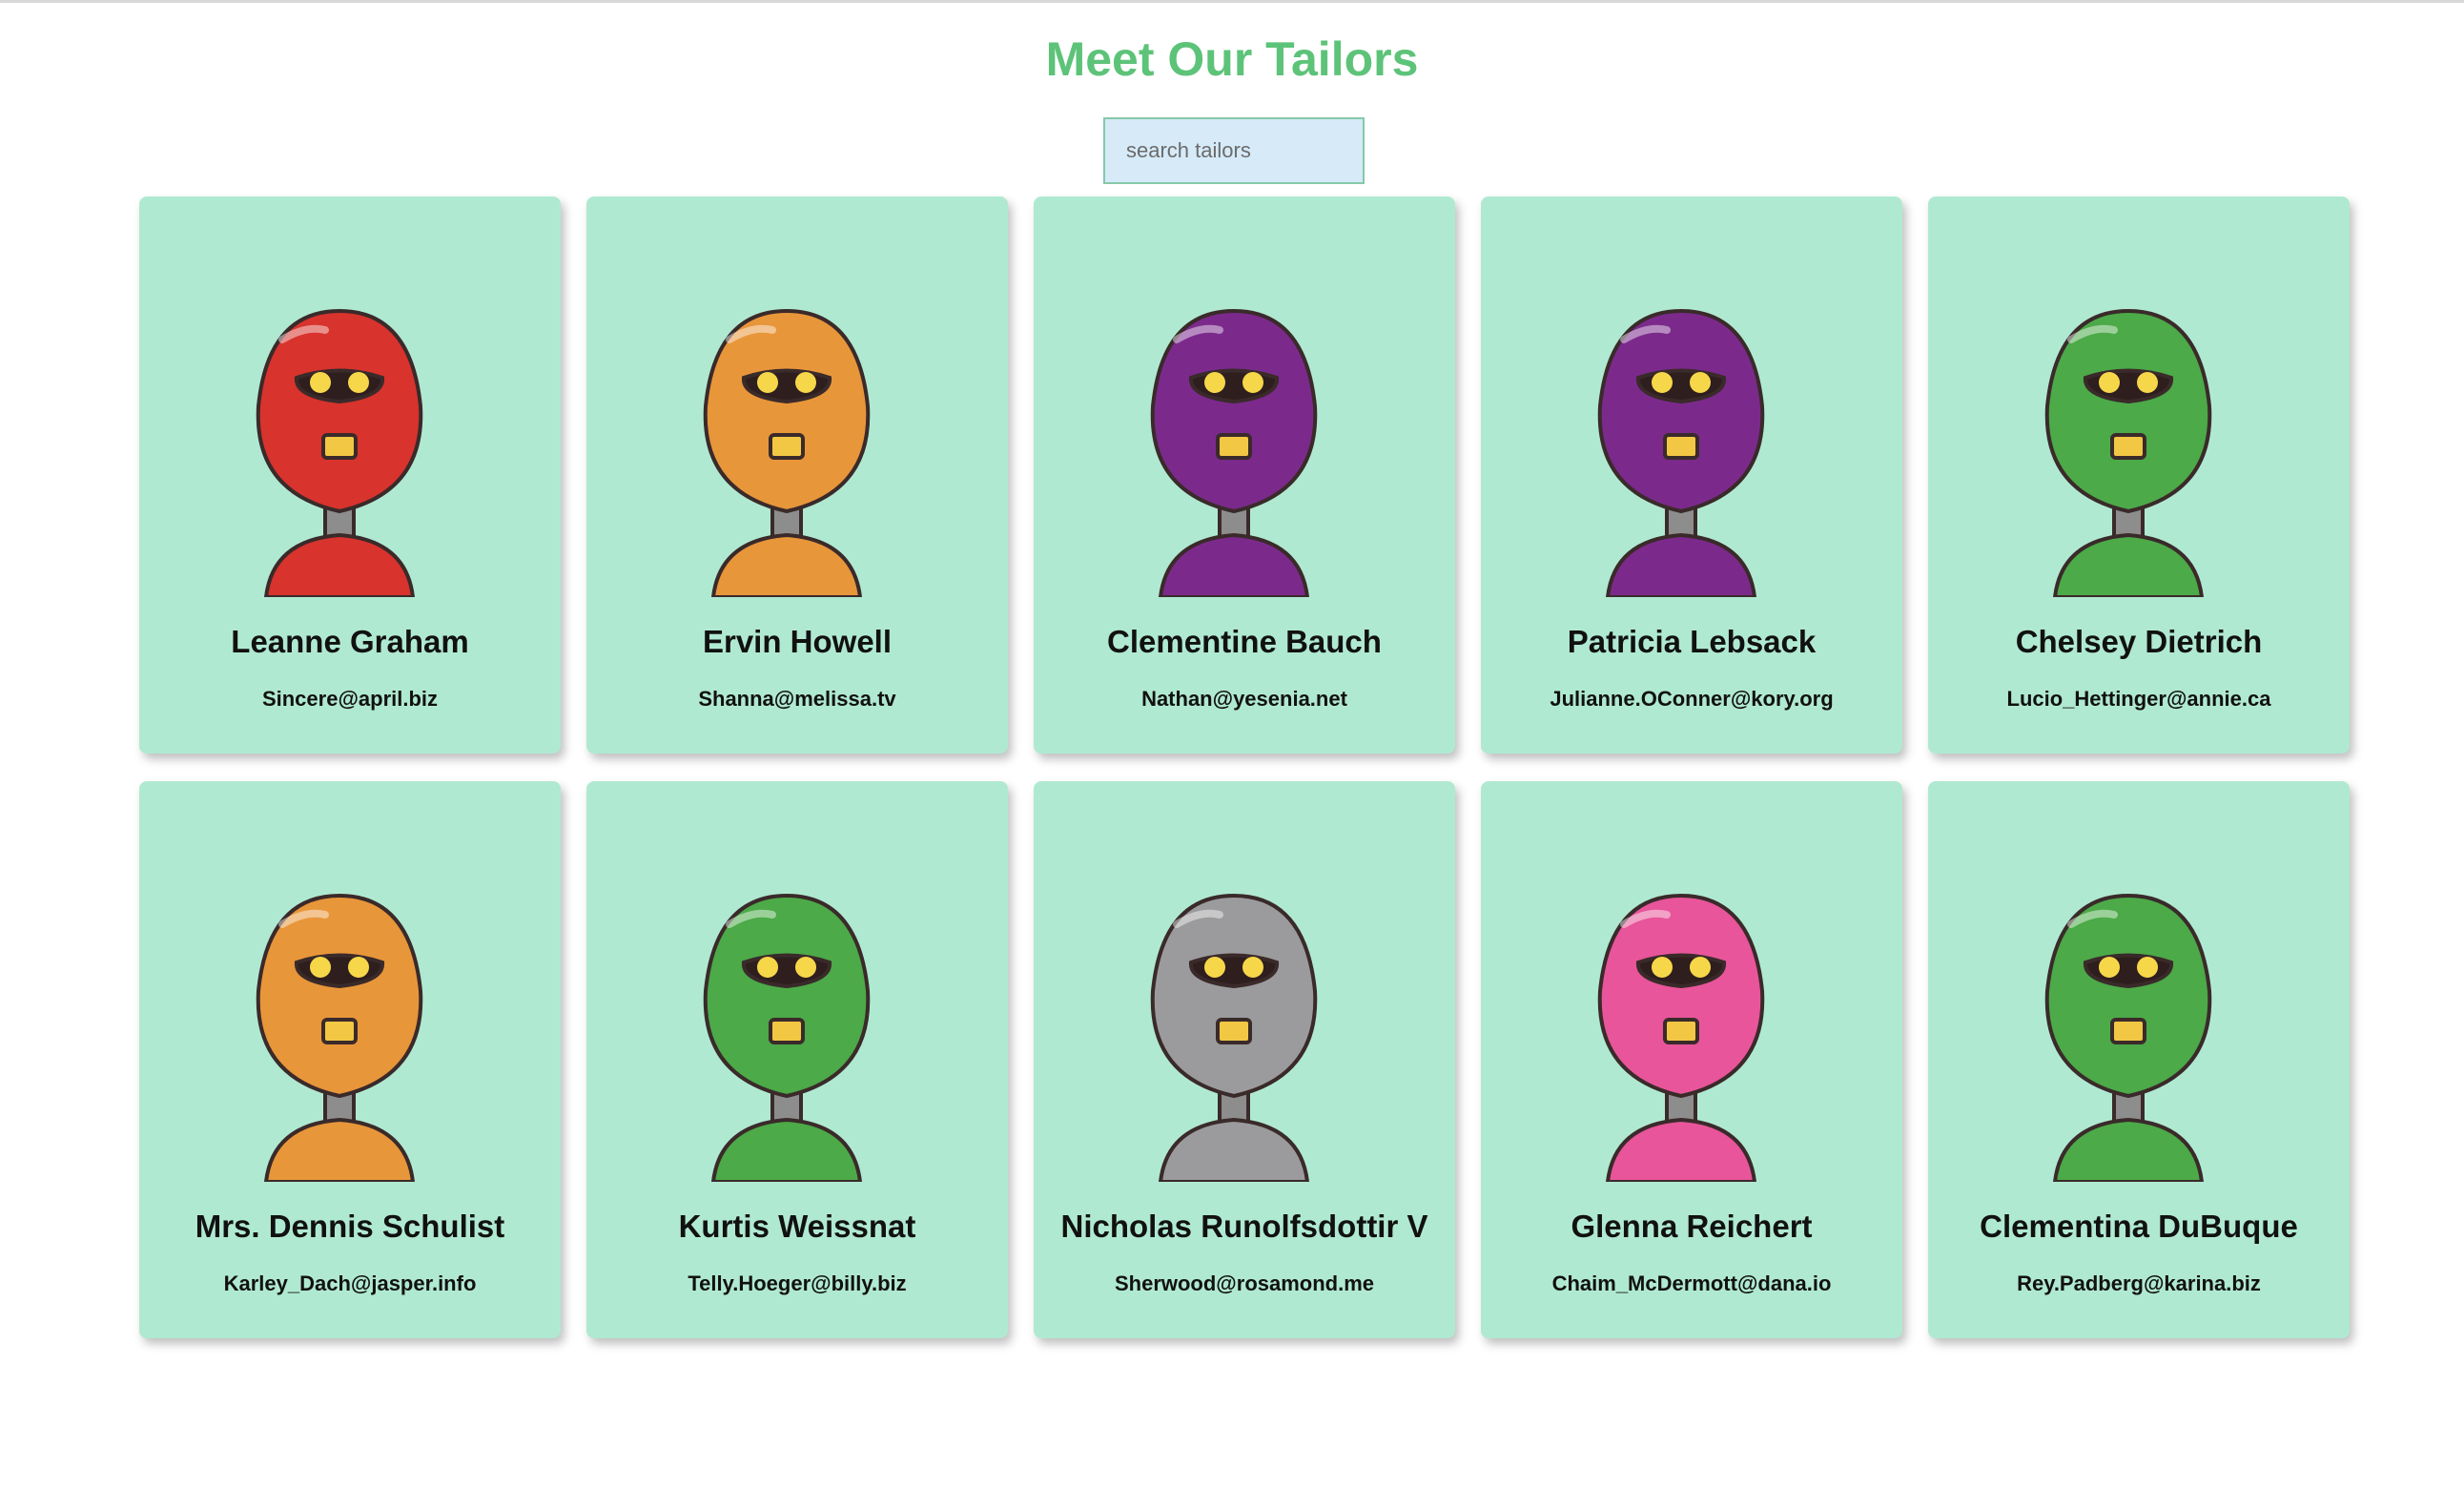 The image size is (2464, 1488). Describe the element at coordinates (1232, 59) in the screenshot. I see `page-title: Meet Our Tailors` at that location.